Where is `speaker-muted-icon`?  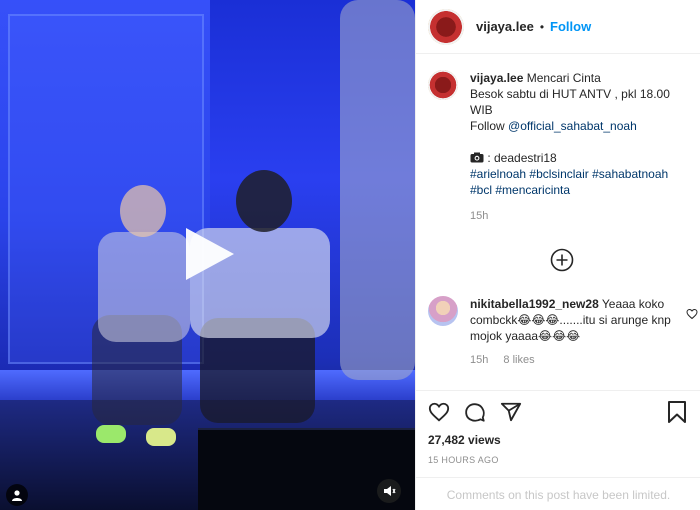
speaker-muted-icon is located at coordinates (389, 491).